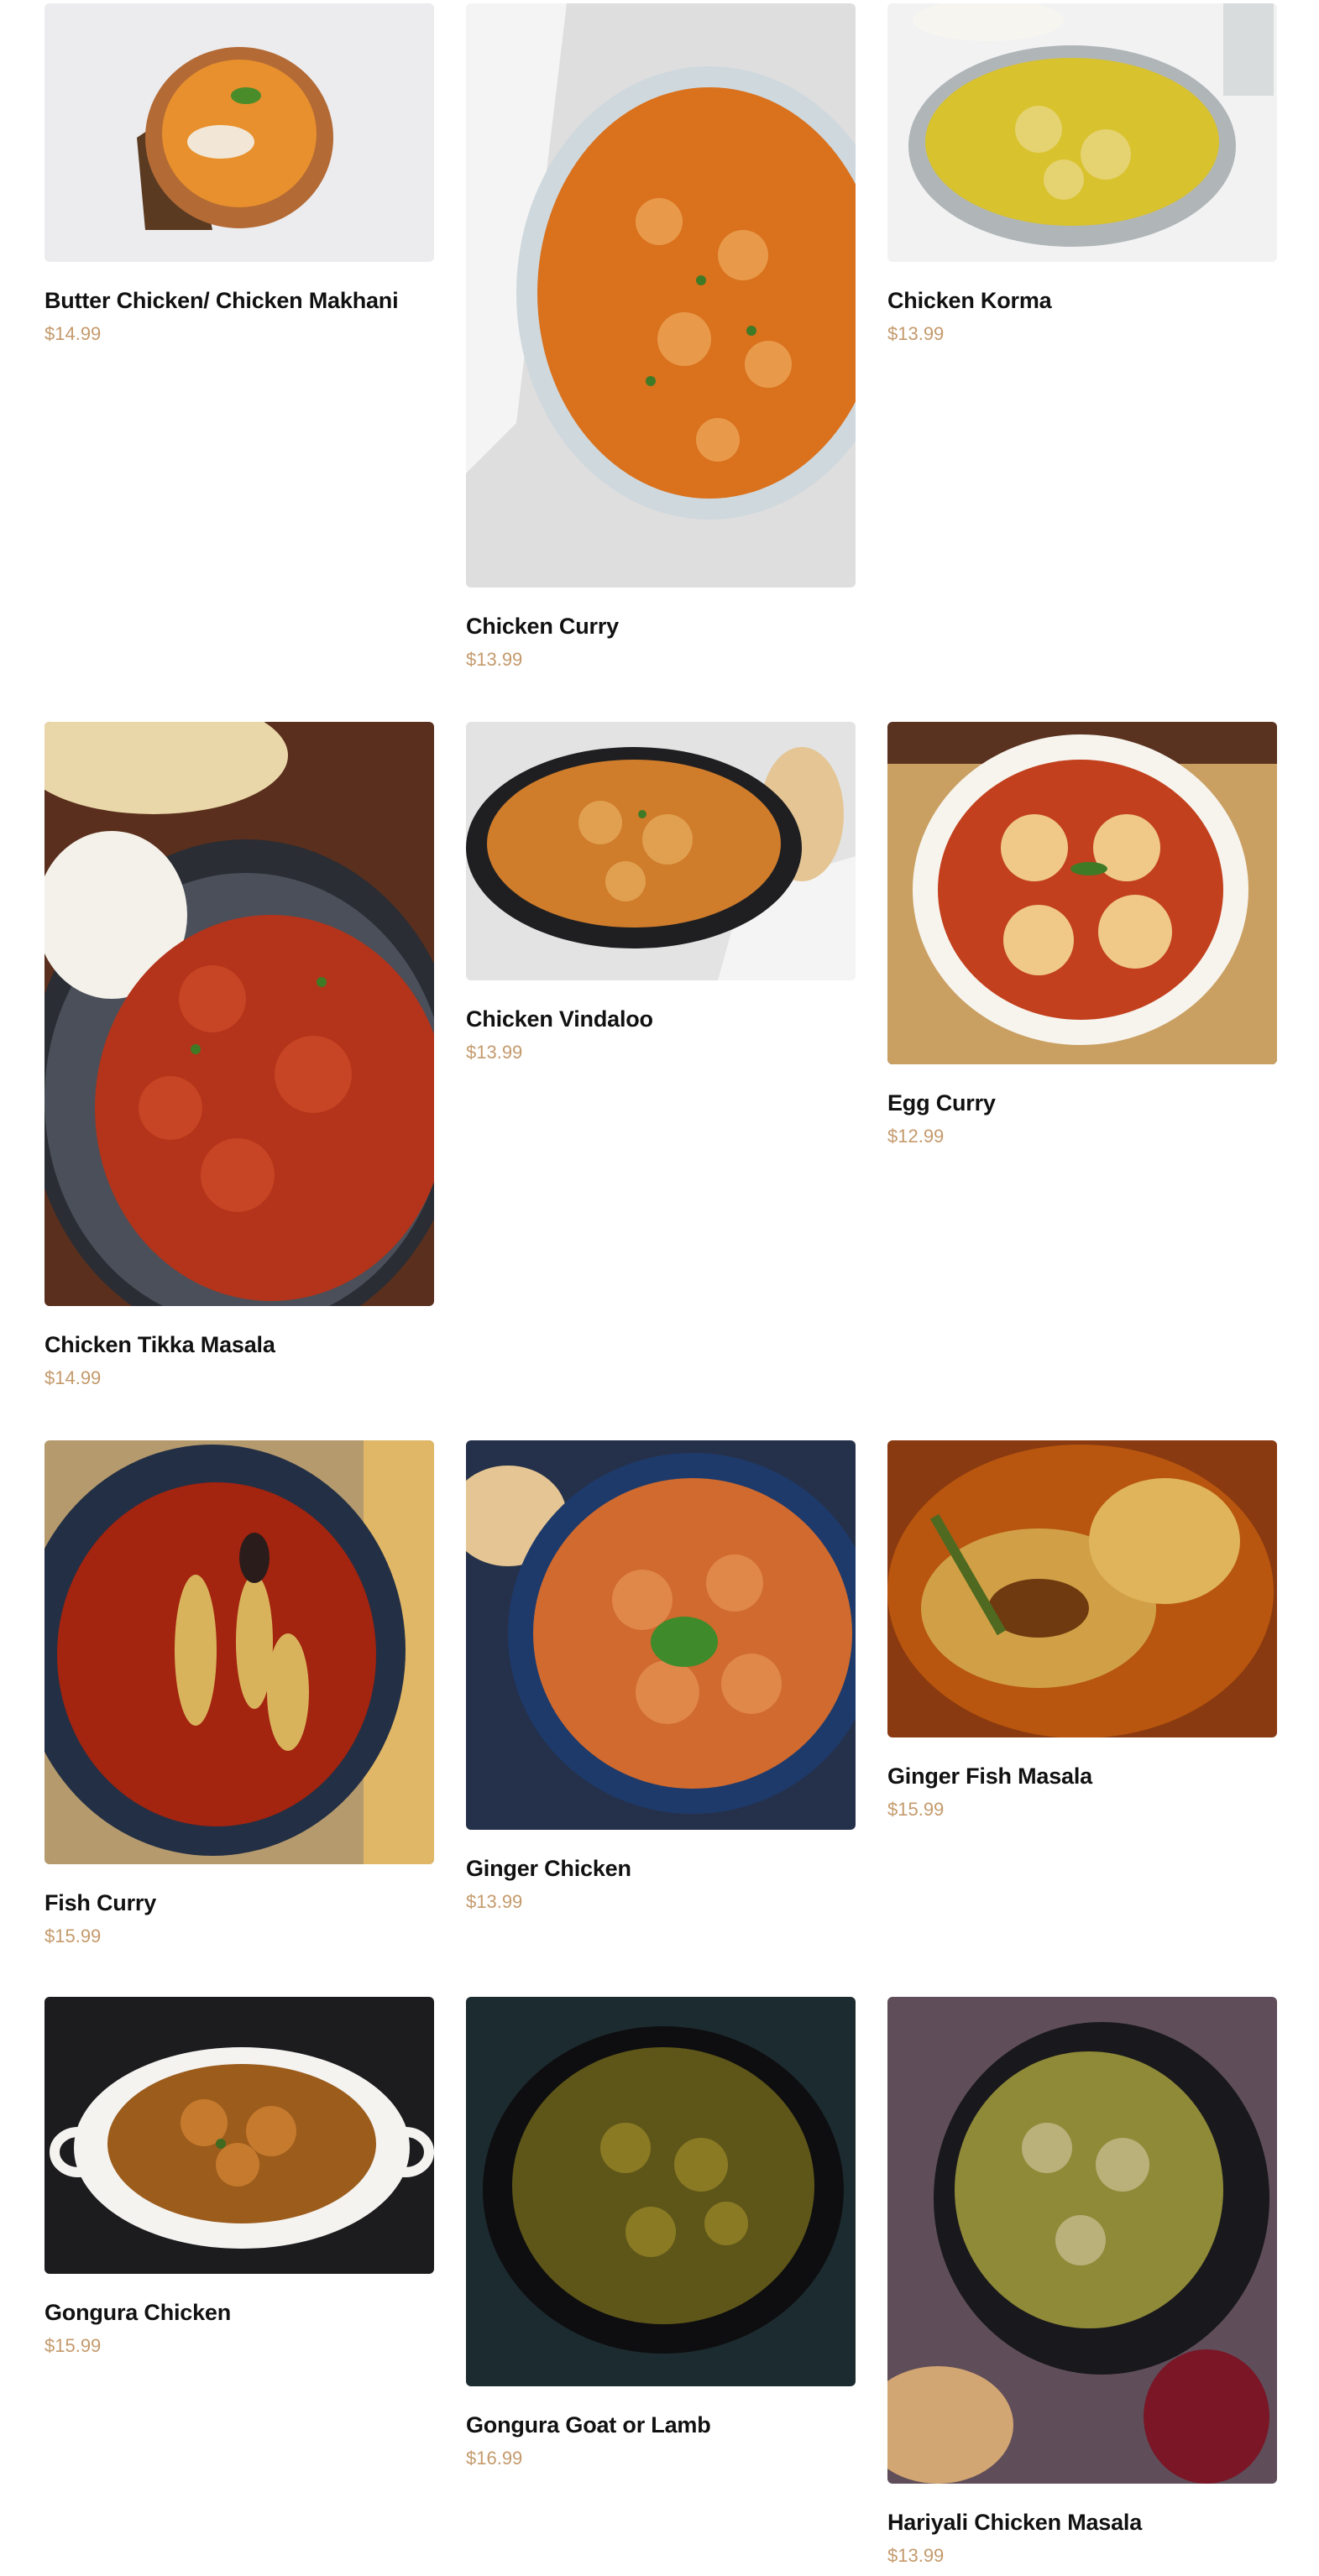 Image resolution: width=1319 pixels, height=2576 pixels. I want to click on menu-item-card: Ginger Chicken $13.99, so click(661, 1676).